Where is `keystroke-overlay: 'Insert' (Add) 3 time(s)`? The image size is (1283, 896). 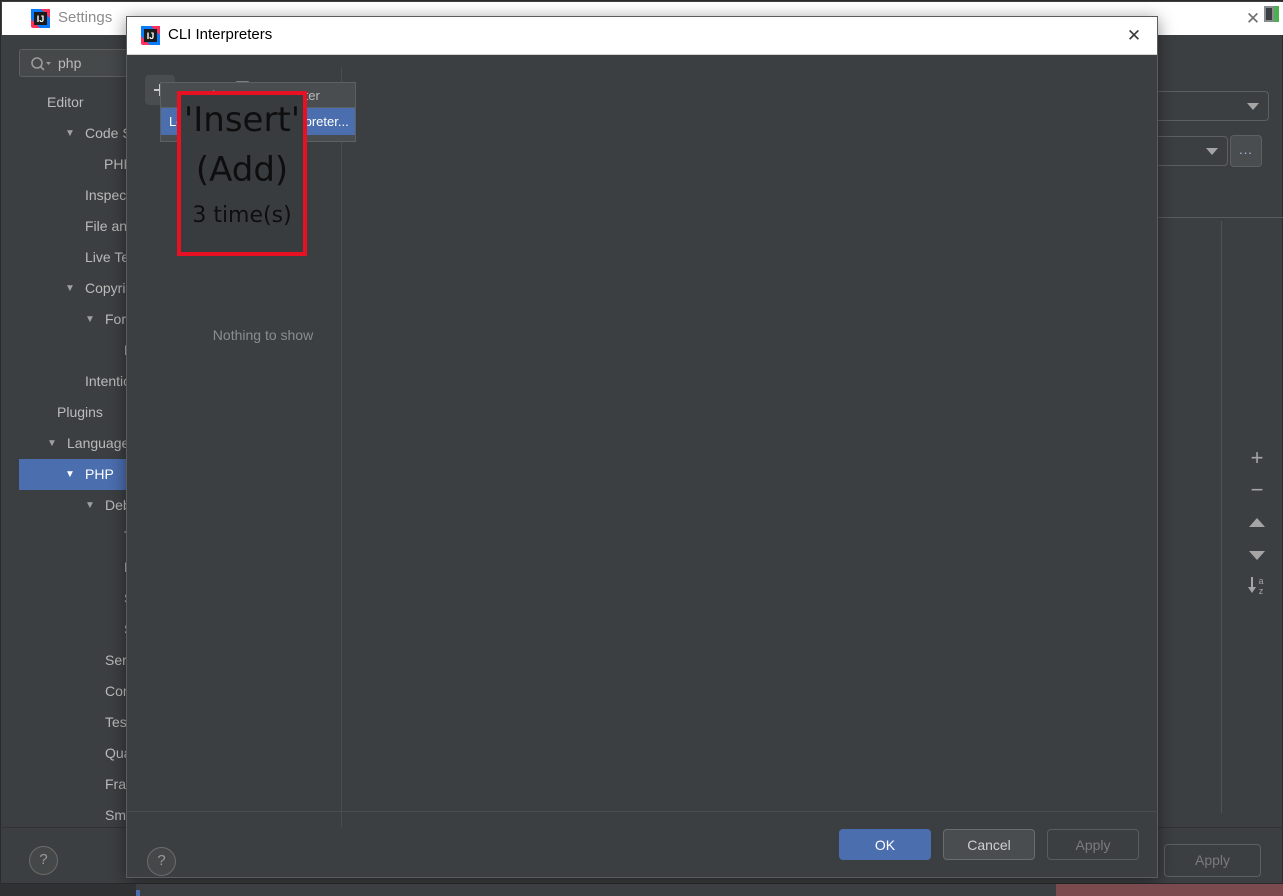
keystroke-overlay: 'Insert' (Add) 3 time(s) is located at coordinates (242, 173).